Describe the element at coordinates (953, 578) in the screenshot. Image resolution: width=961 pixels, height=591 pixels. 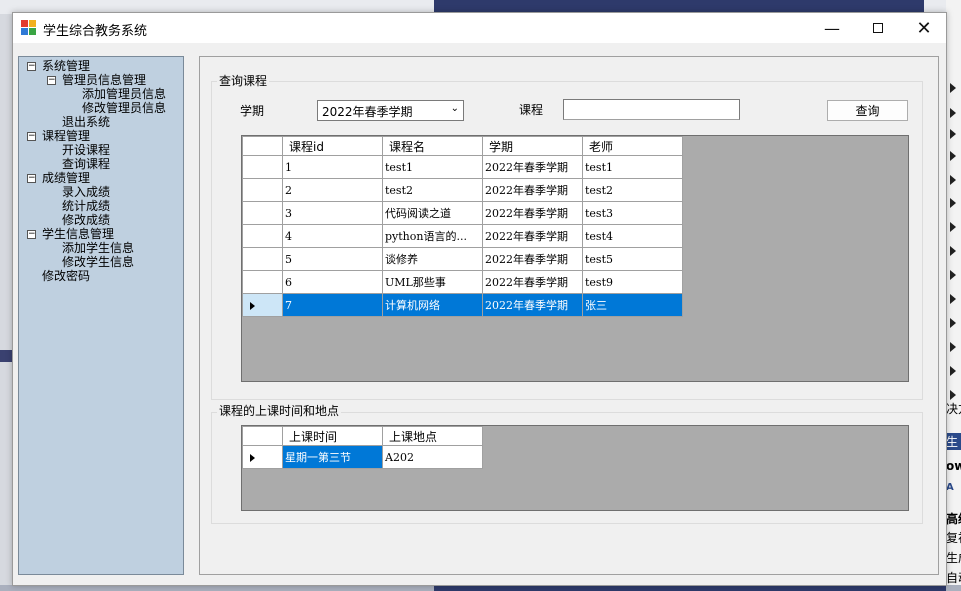
I see `background-text: 自动` at that location.